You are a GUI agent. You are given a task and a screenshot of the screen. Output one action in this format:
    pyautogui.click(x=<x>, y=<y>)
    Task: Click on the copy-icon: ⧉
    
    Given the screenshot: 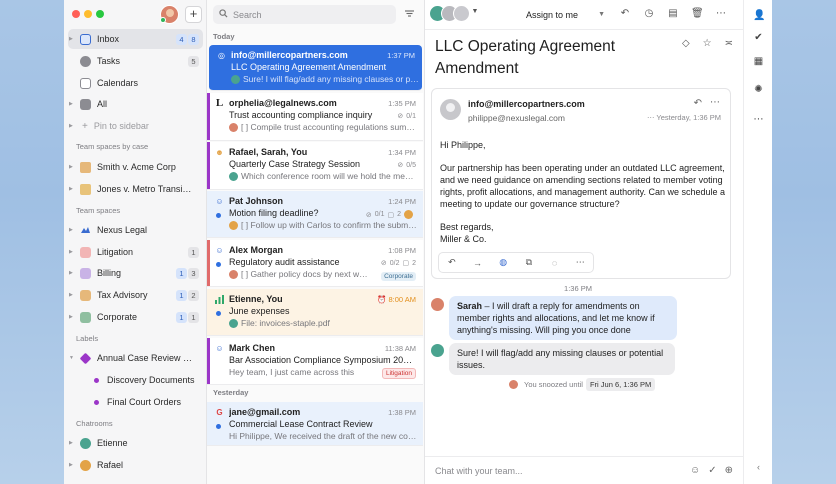 What is the action you would take?
    pyautogui.click(x=529, y=262)
    